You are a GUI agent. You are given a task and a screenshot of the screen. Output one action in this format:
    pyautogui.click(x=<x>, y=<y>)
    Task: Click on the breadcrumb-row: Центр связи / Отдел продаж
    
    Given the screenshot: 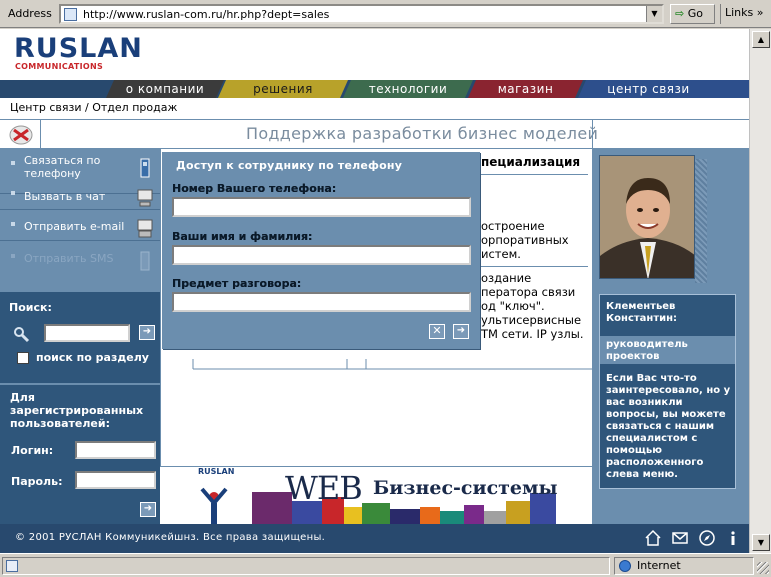 What is the action you would take?
    pyautogui.click(x=374, y=108)
    